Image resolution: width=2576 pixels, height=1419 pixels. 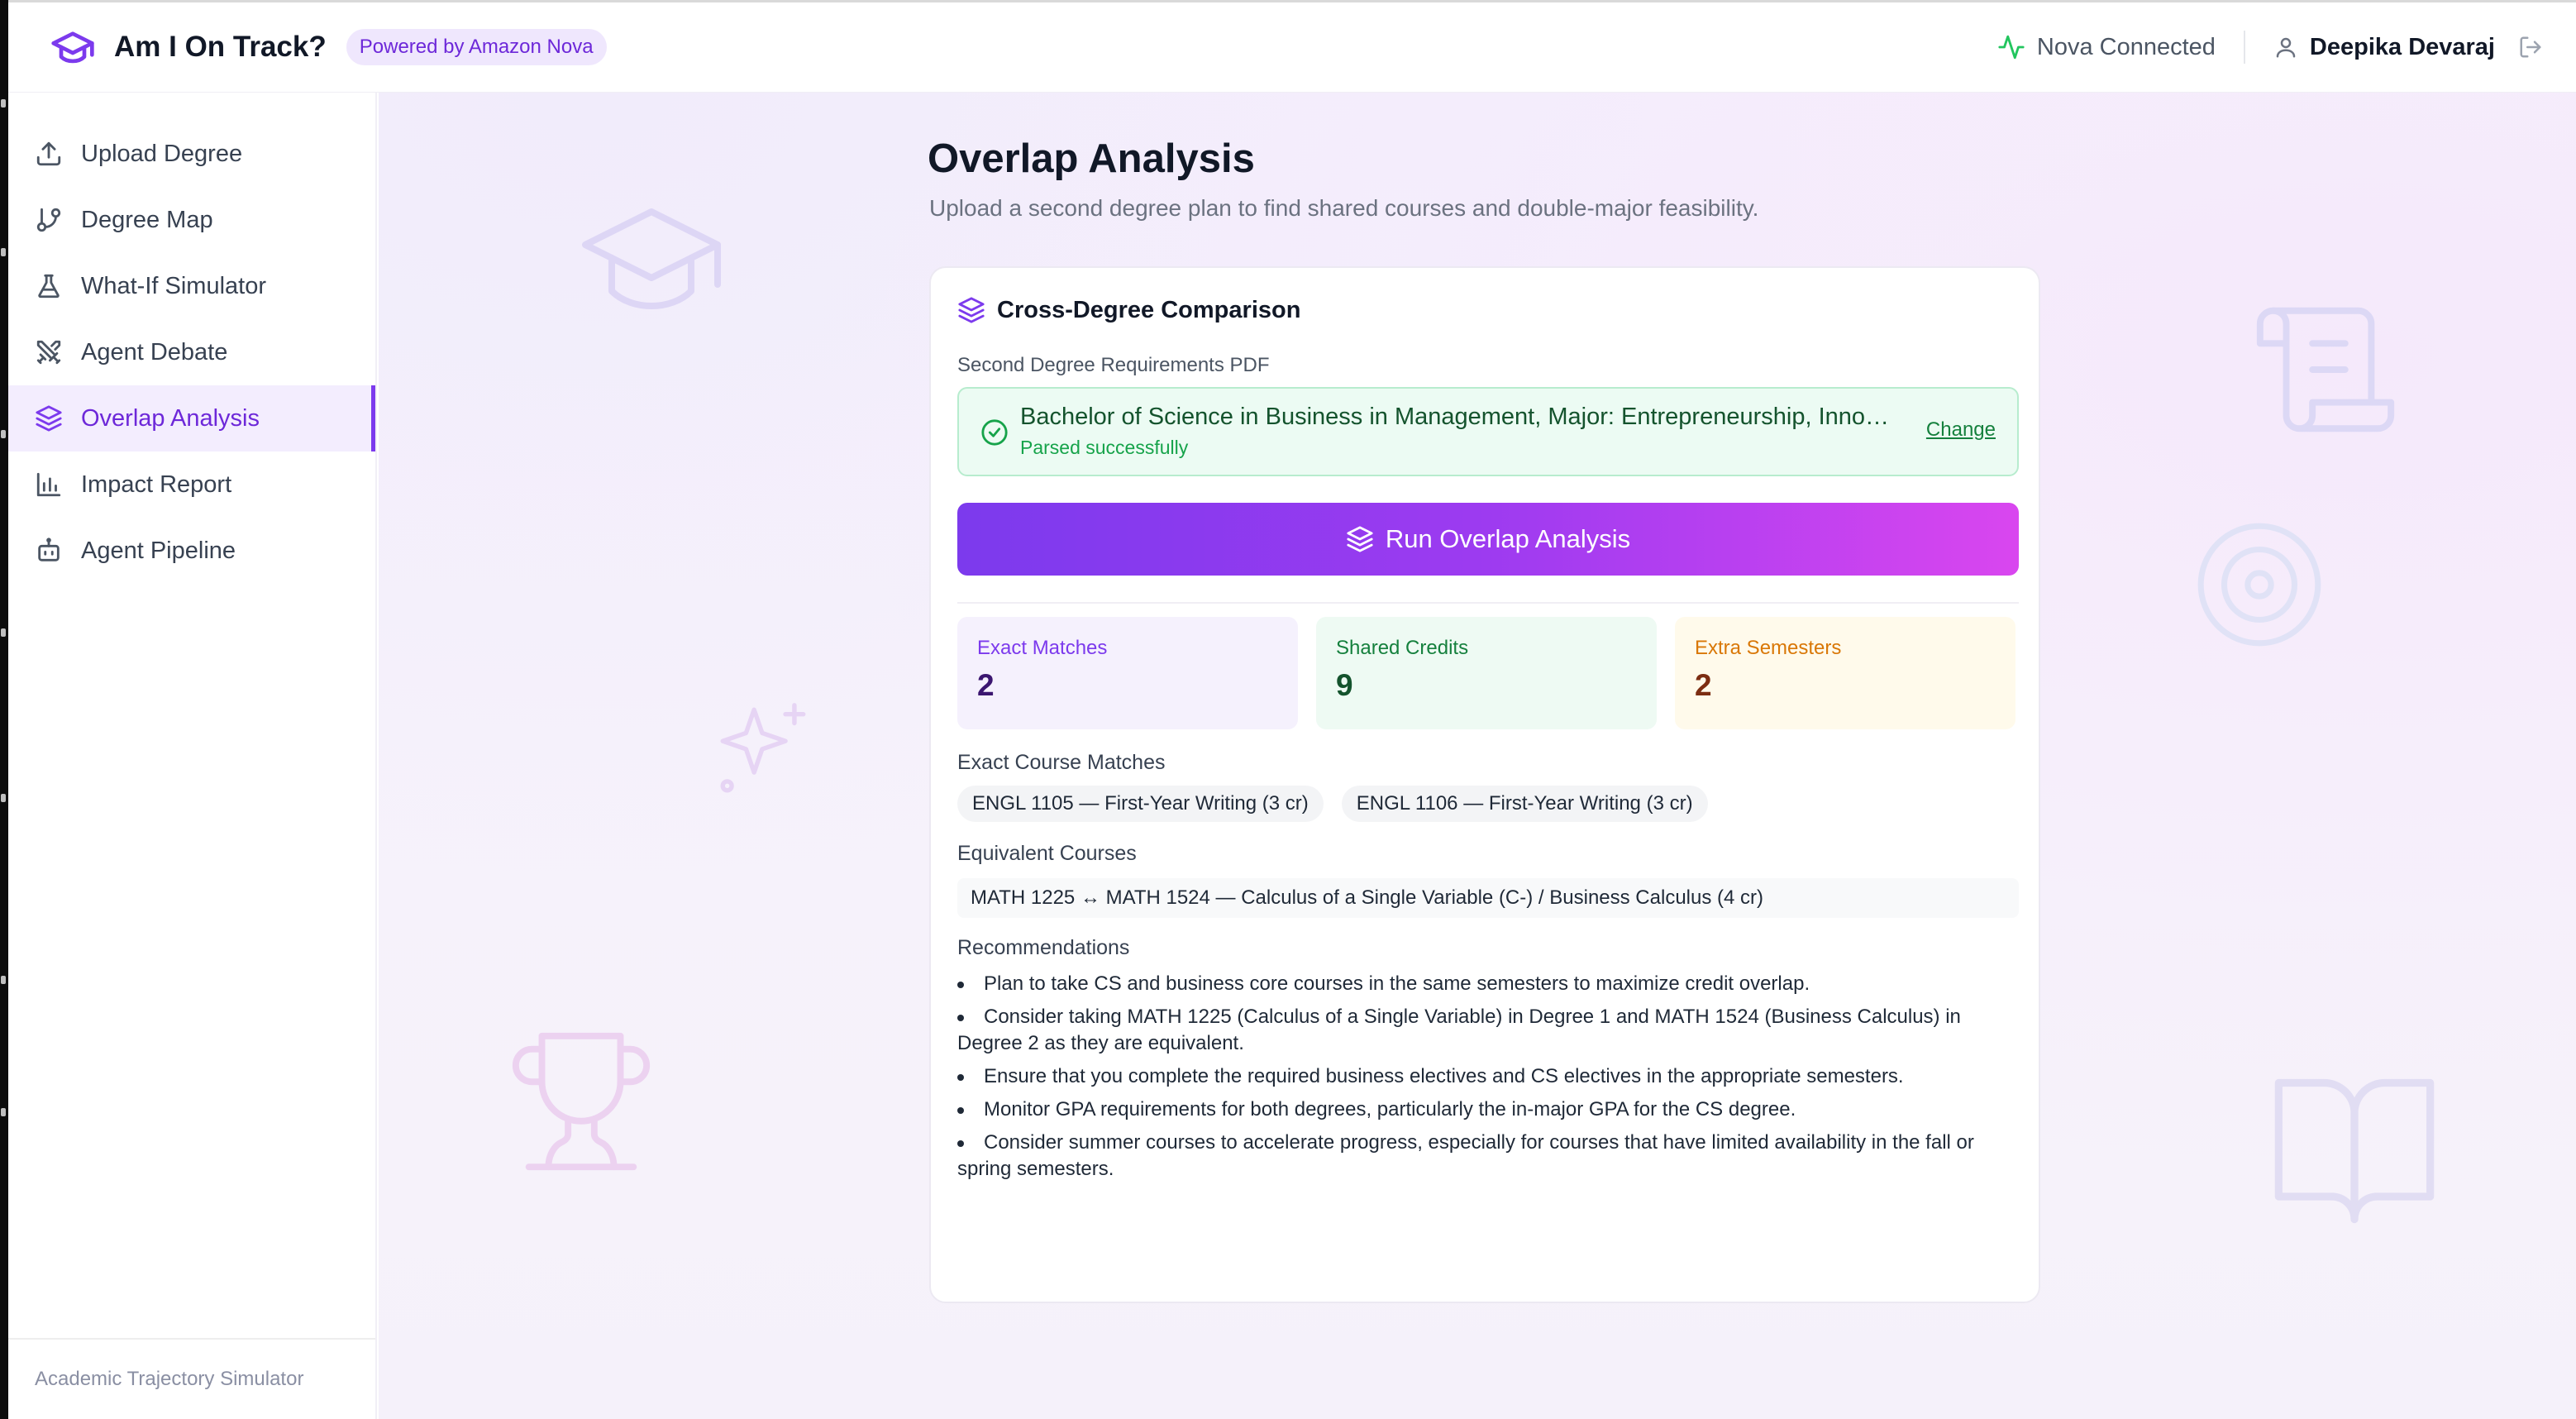 I want to click on flask-icon, so click(x=48, y=286).